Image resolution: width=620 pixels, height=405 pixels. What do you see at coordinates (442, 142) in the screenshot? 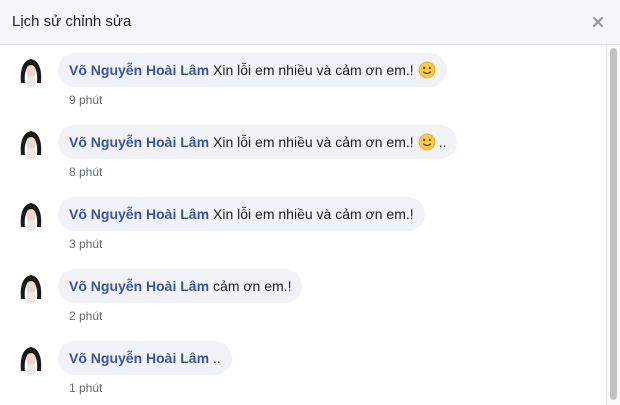
I see `comment-suffix: ..` at bounding box center [442, 142].